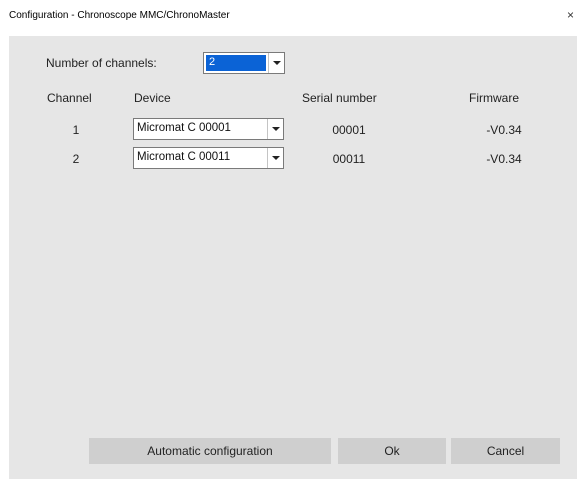  What do you see at coordinates (349, 130) in the screenshot?
I see `row-1-serial: 00001` at bounding box center [349, 130].